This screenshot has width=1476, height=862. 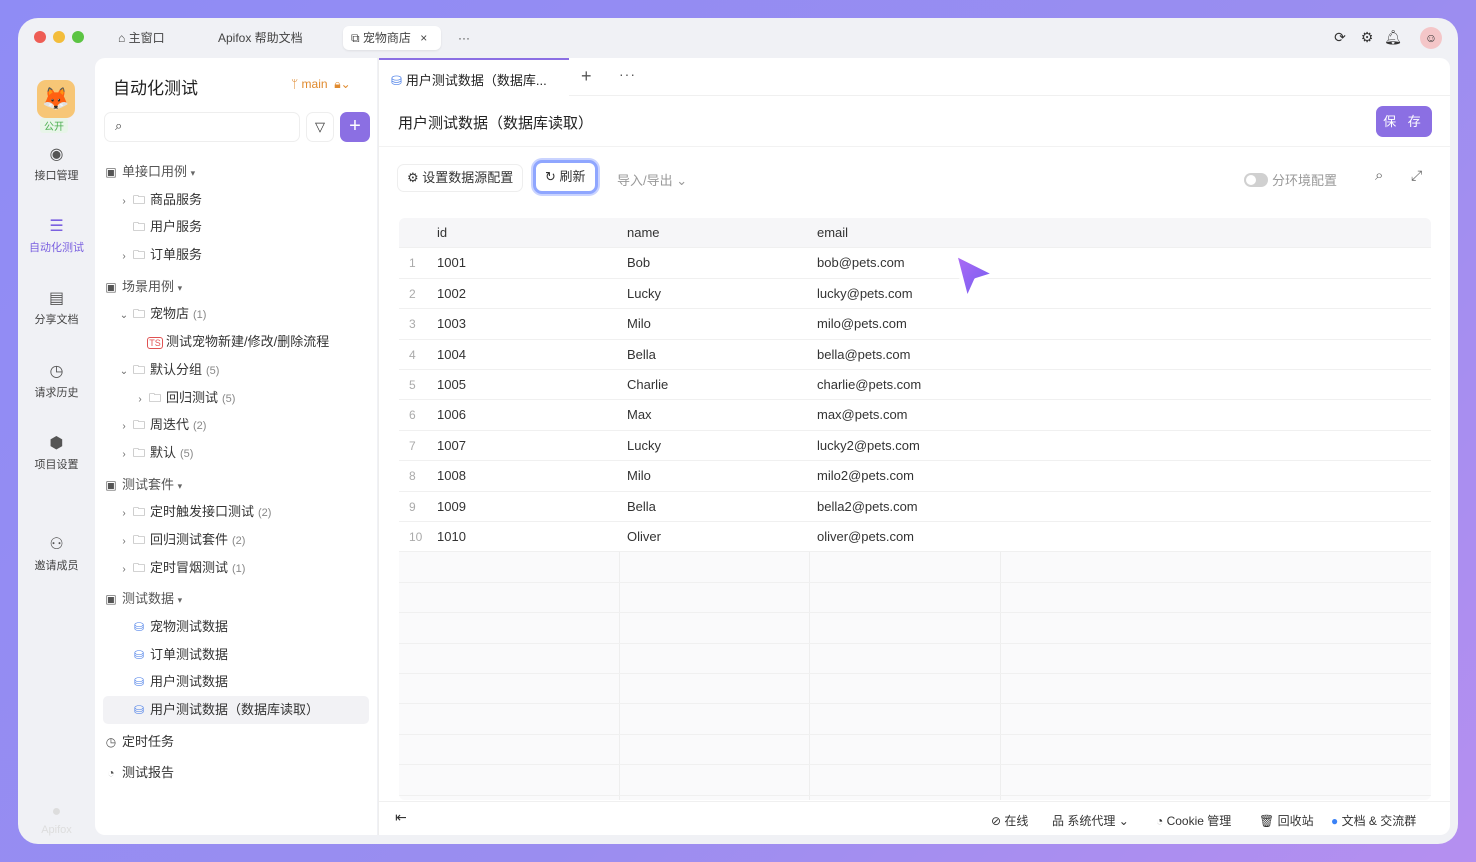 What do you see at coordinates (236, 200) in the screenshot?
I see `tree-item: › 🗀︎ 商品服务` at bounding box center [236, 200].